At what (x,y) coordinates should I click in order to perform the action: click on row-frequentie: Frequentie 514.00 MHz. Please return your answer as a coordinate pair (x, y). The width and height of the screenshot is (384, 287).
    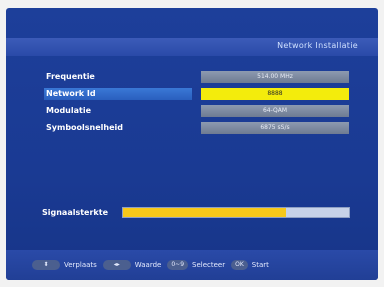
    Looking at the image, I should click on (196, 77).